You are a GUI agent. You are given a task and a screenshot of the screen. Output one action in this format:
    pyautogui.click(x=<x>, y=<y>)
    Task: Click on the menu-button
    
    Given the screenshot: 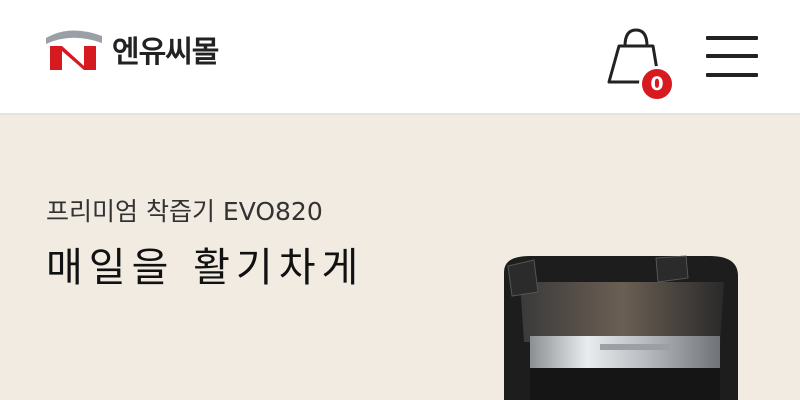 What is the action you would take?
    pyautogui.click(x=732, y=57)
    